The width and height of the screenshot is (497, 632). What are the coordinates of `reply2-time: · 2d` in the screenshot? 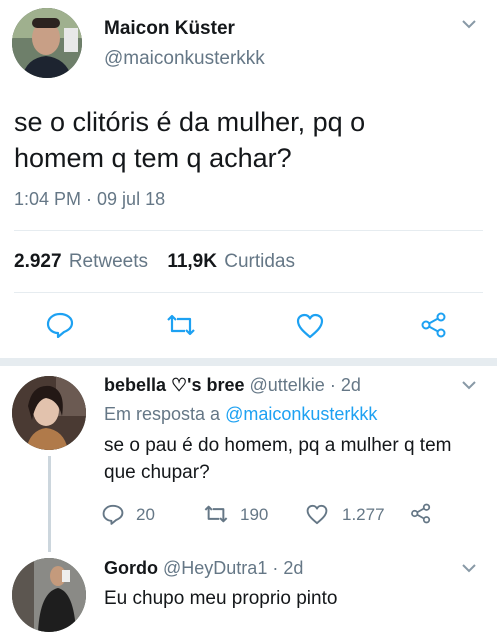 It's located at (287, 568).